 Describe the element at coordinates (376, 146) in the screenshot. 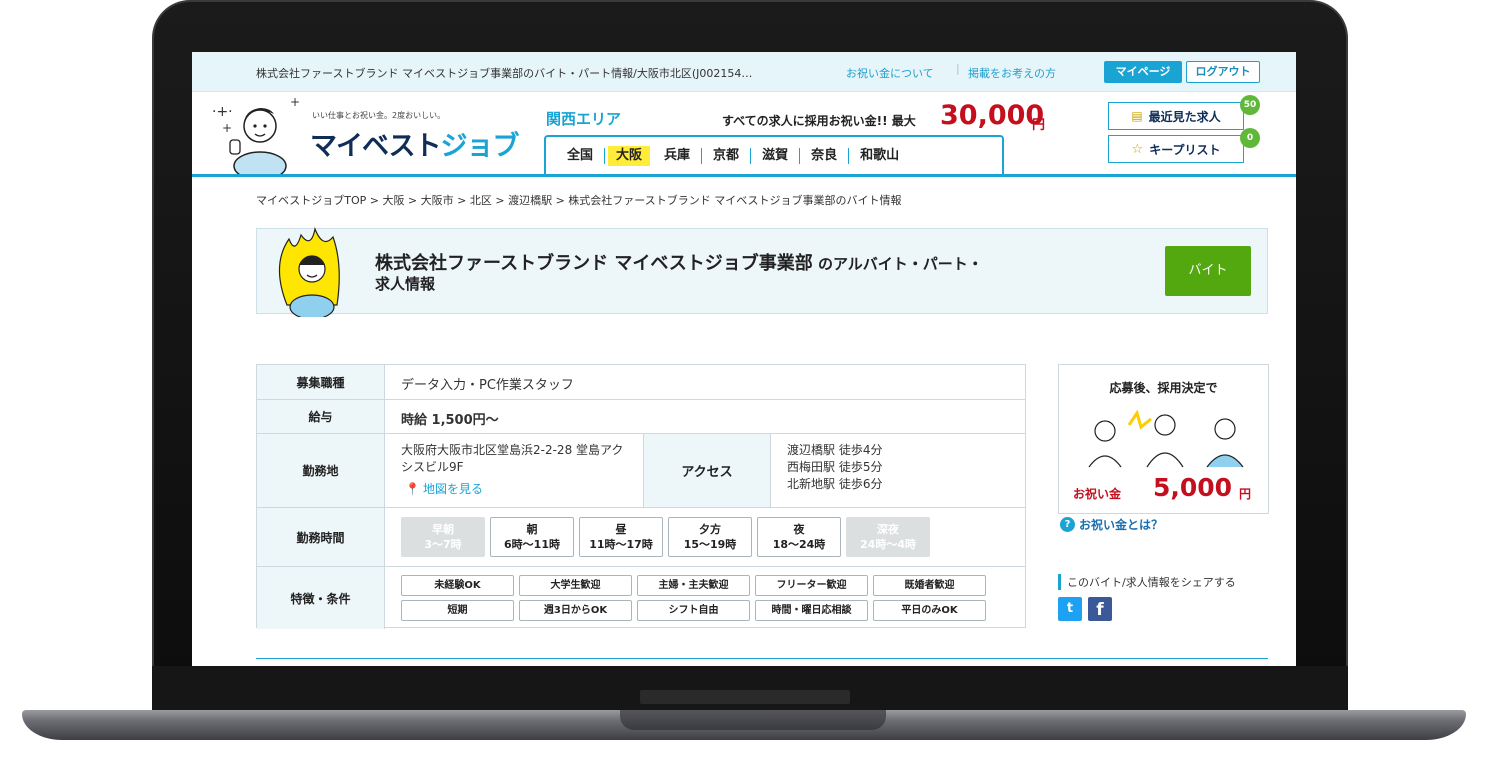

I see `logo-main: マイベスト` at that location.